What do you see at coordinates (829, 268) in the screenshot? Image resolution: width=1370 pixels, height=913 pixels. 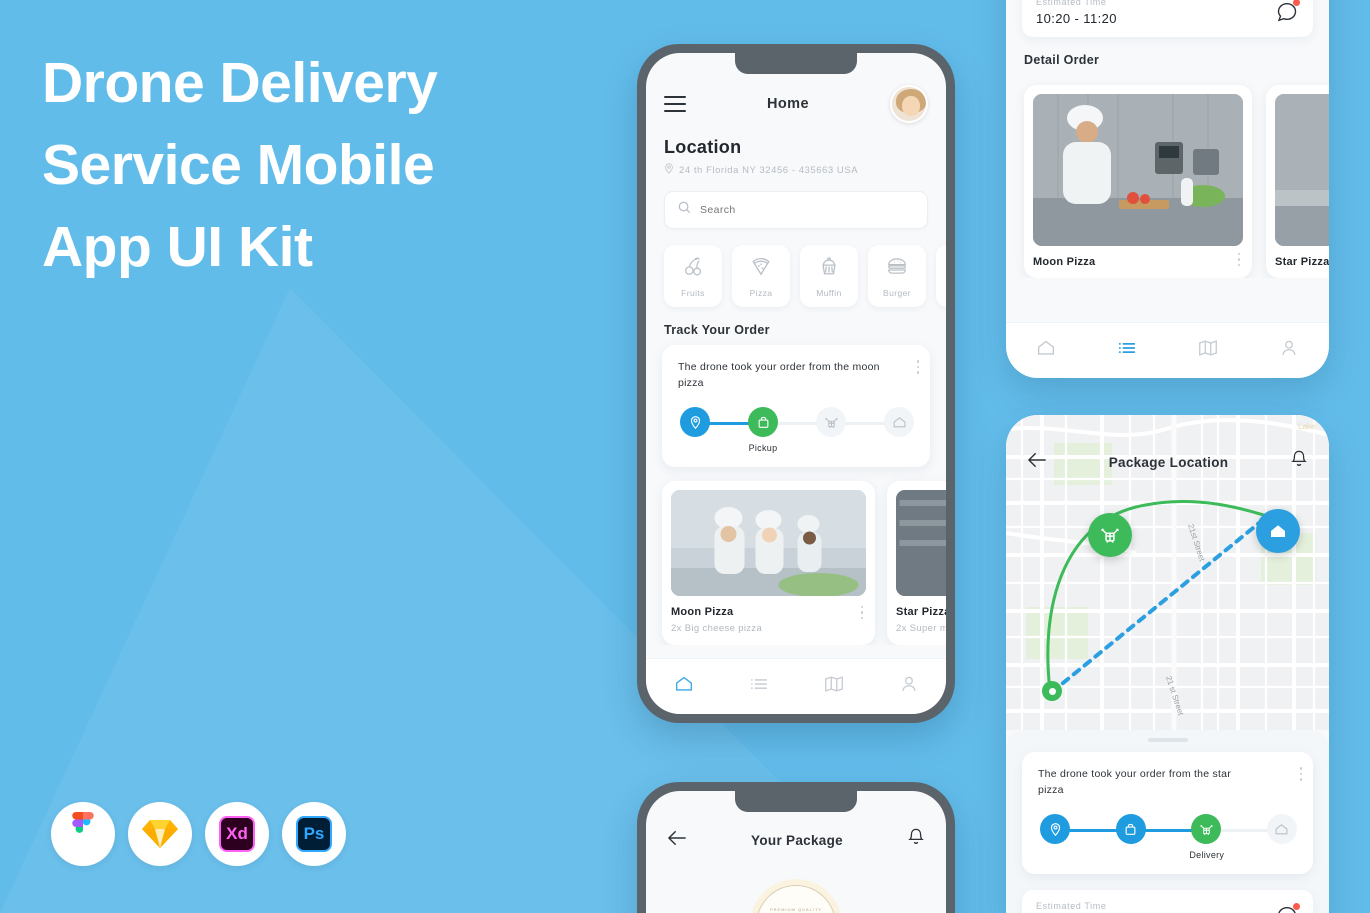 I see `cupcake-icon` at bounding box center [829, 268].